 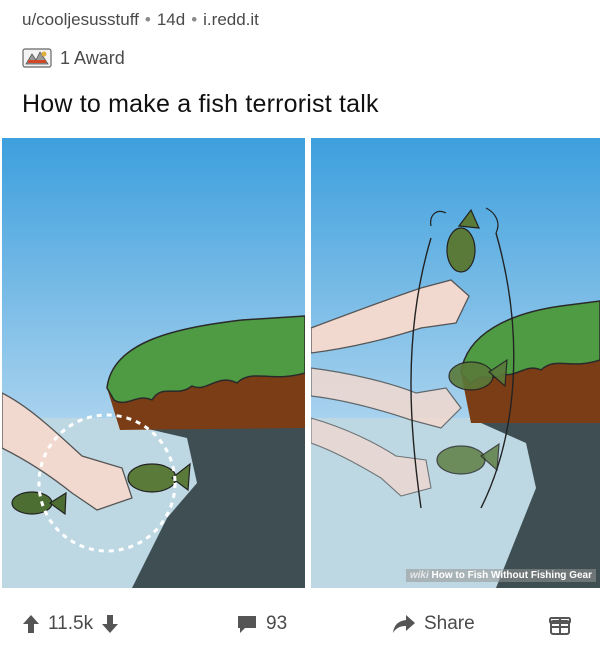 What do you see at coordinates (31, 624) in the screenshot?
I see `upvote-icon` at bounding box center [31, 624].